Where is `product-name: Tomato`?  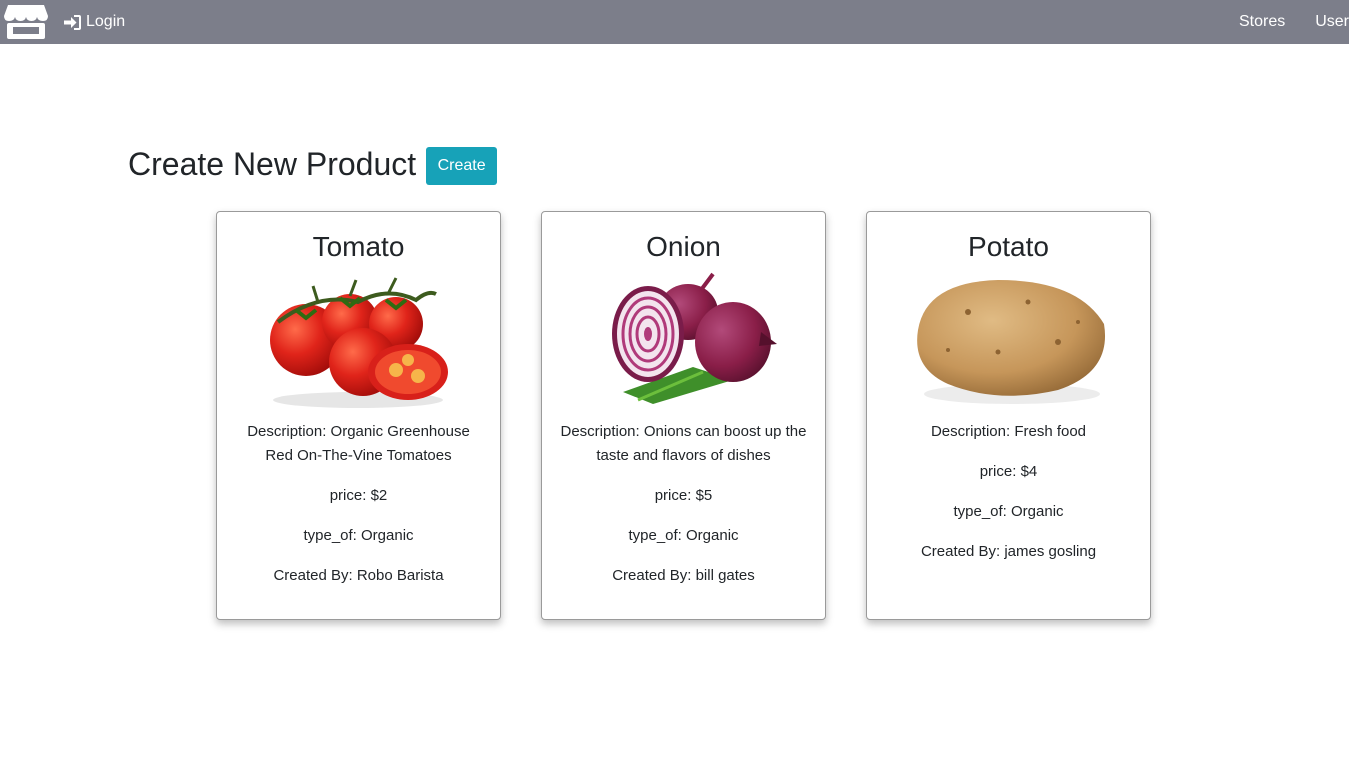
product-name: Tomato is located at coordinates (358, 246).